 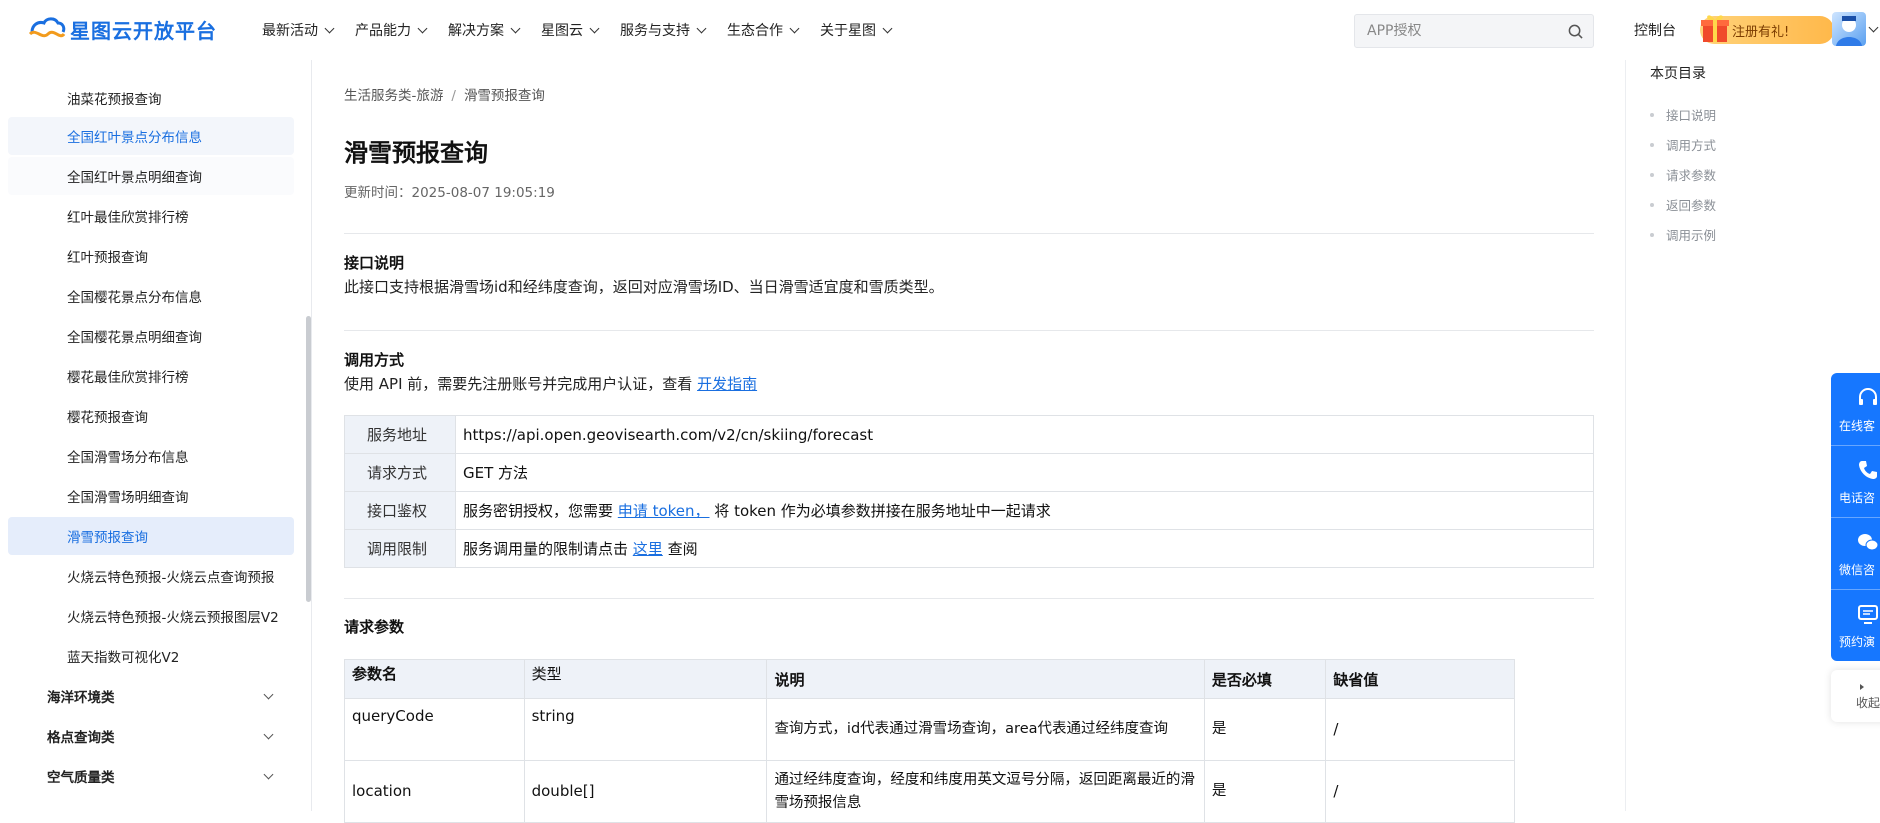 What do you see at coordinates (151, 536) in the screenshot?
I see `sidebar-item-active: 滑雪预报查询` at bounding box center [151, 536].